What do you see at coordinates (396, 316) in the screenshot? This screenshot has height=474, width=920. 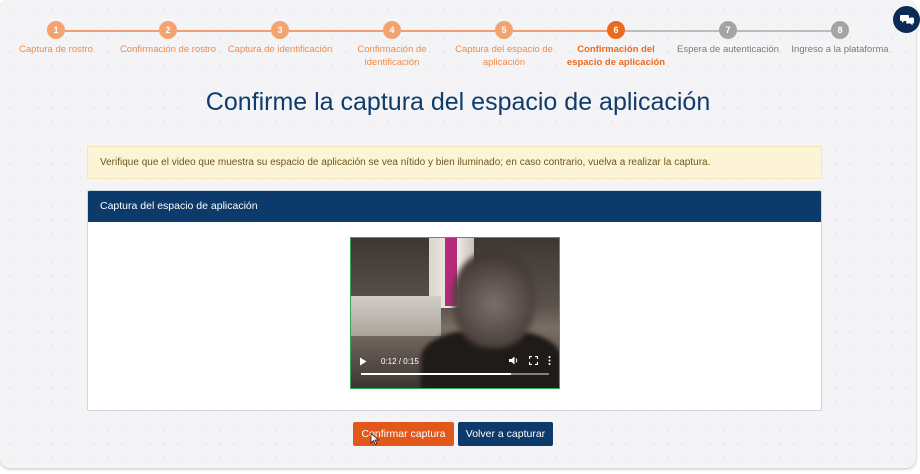 I see `video-frame-bed` at bounding box center [396, 316].